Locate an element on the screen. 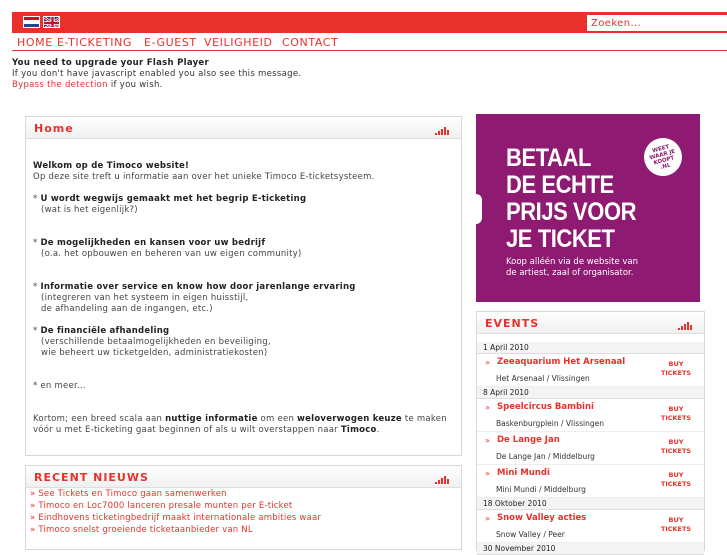  flash-title: You need to upgrade your Flash Player is located at coordinates (110, 63).